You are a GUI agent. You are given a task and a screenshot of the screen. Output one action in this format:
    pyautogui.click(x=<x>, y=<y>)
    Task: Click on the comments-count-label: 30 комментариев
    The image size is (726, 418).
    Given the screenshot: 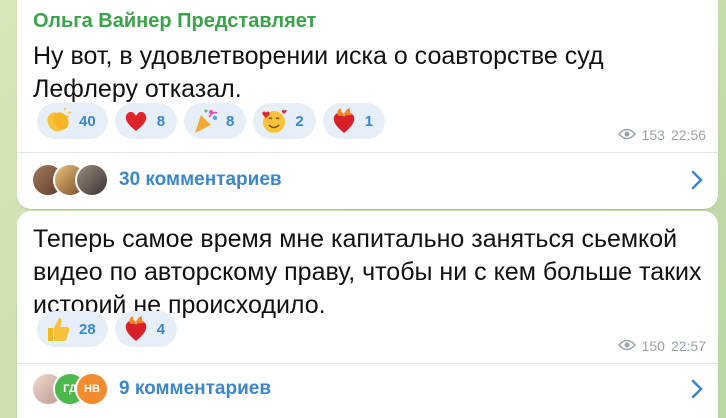 What is the action you would take?
    pyautogui.click(x=200, y=179)
    